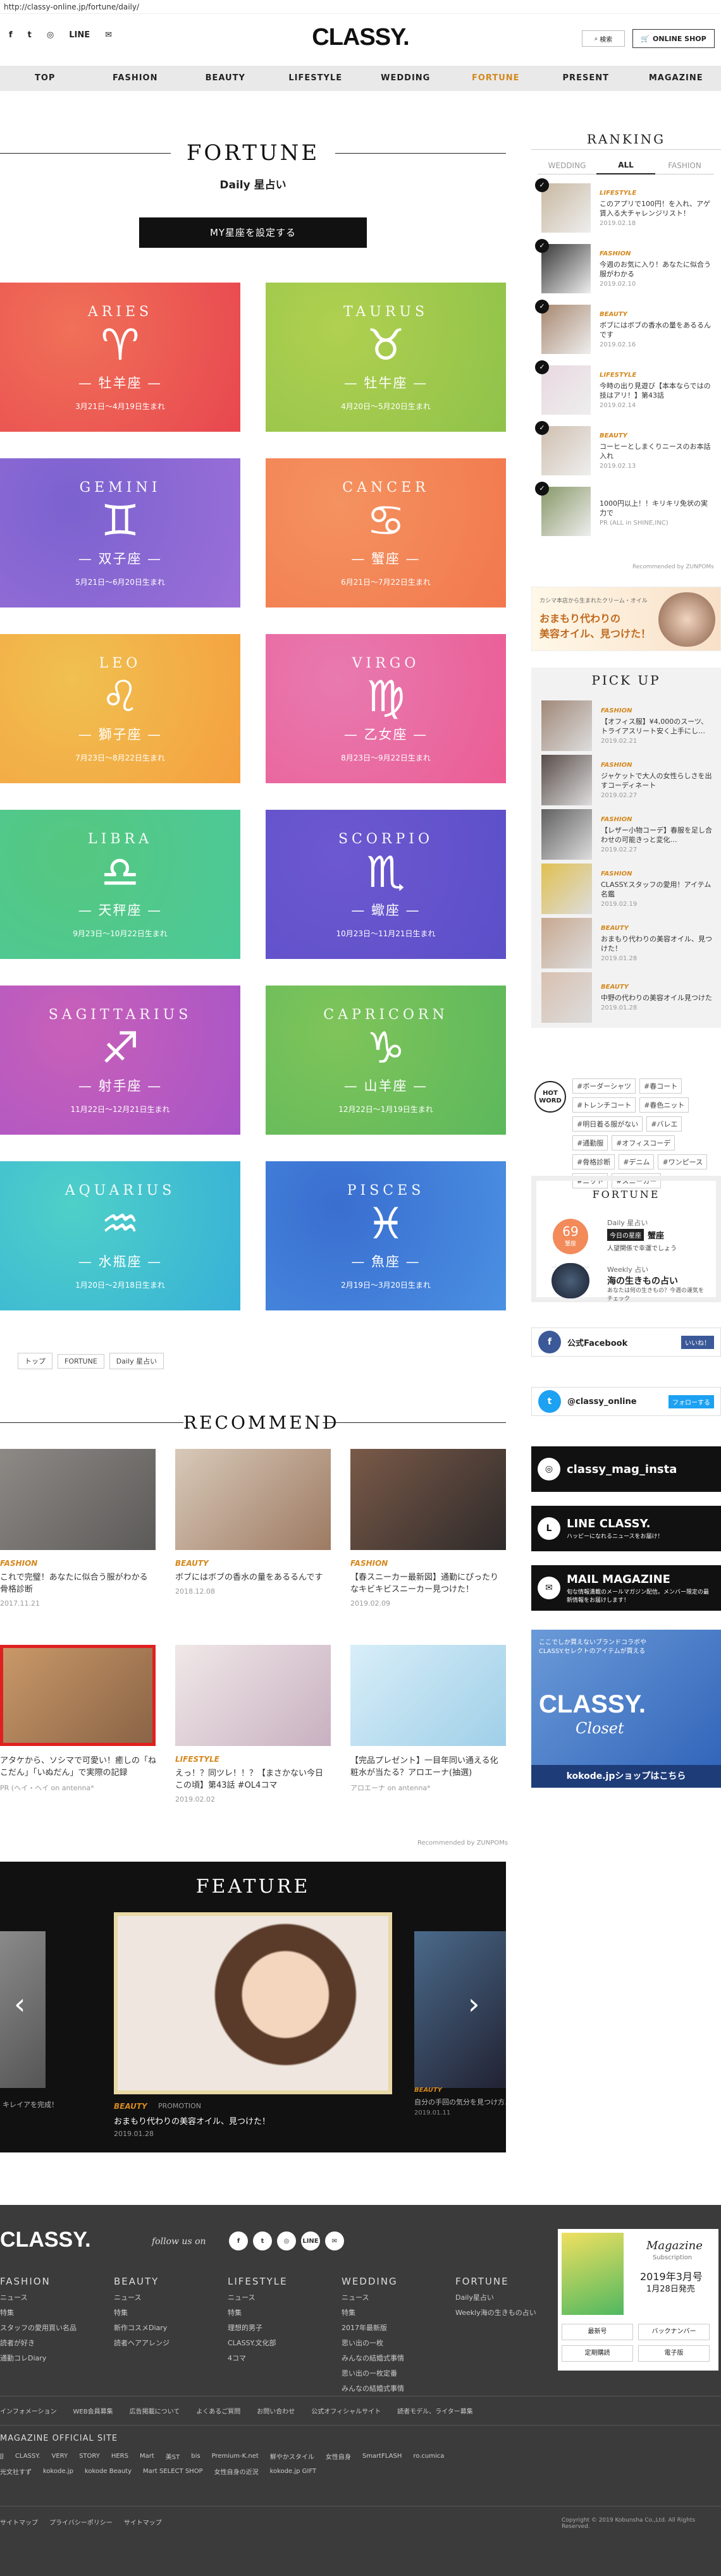 Image resolution: width=721 pixels, height=2576 pixels. What do you see at coordinates (147, 2456) in the screenshot?
I see `official-site-link: Mart` at bounding box center [147, 2456].